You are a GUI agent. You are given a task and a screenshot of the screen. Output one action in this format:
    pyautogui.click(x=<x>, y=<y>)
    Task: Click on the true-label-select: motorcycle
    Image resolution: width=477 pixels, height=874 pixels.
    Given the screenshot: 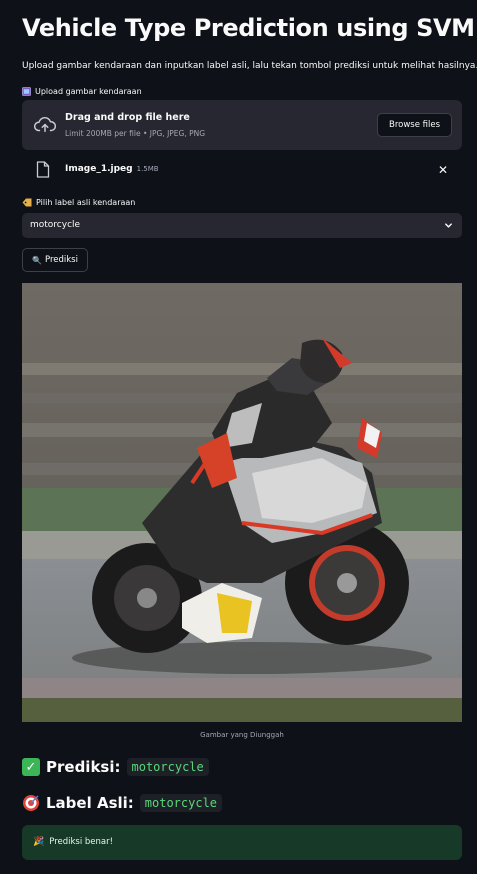 What is the action you would take?
    pyautogui.click(x=242, y=225)
    